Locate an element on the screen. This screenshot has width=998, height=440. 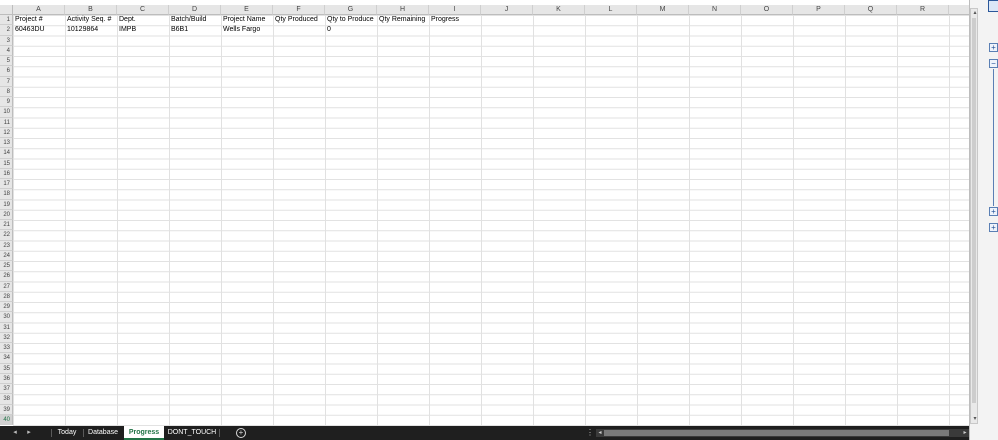
tab-progress: Progress is located at coordinates (144, 433).